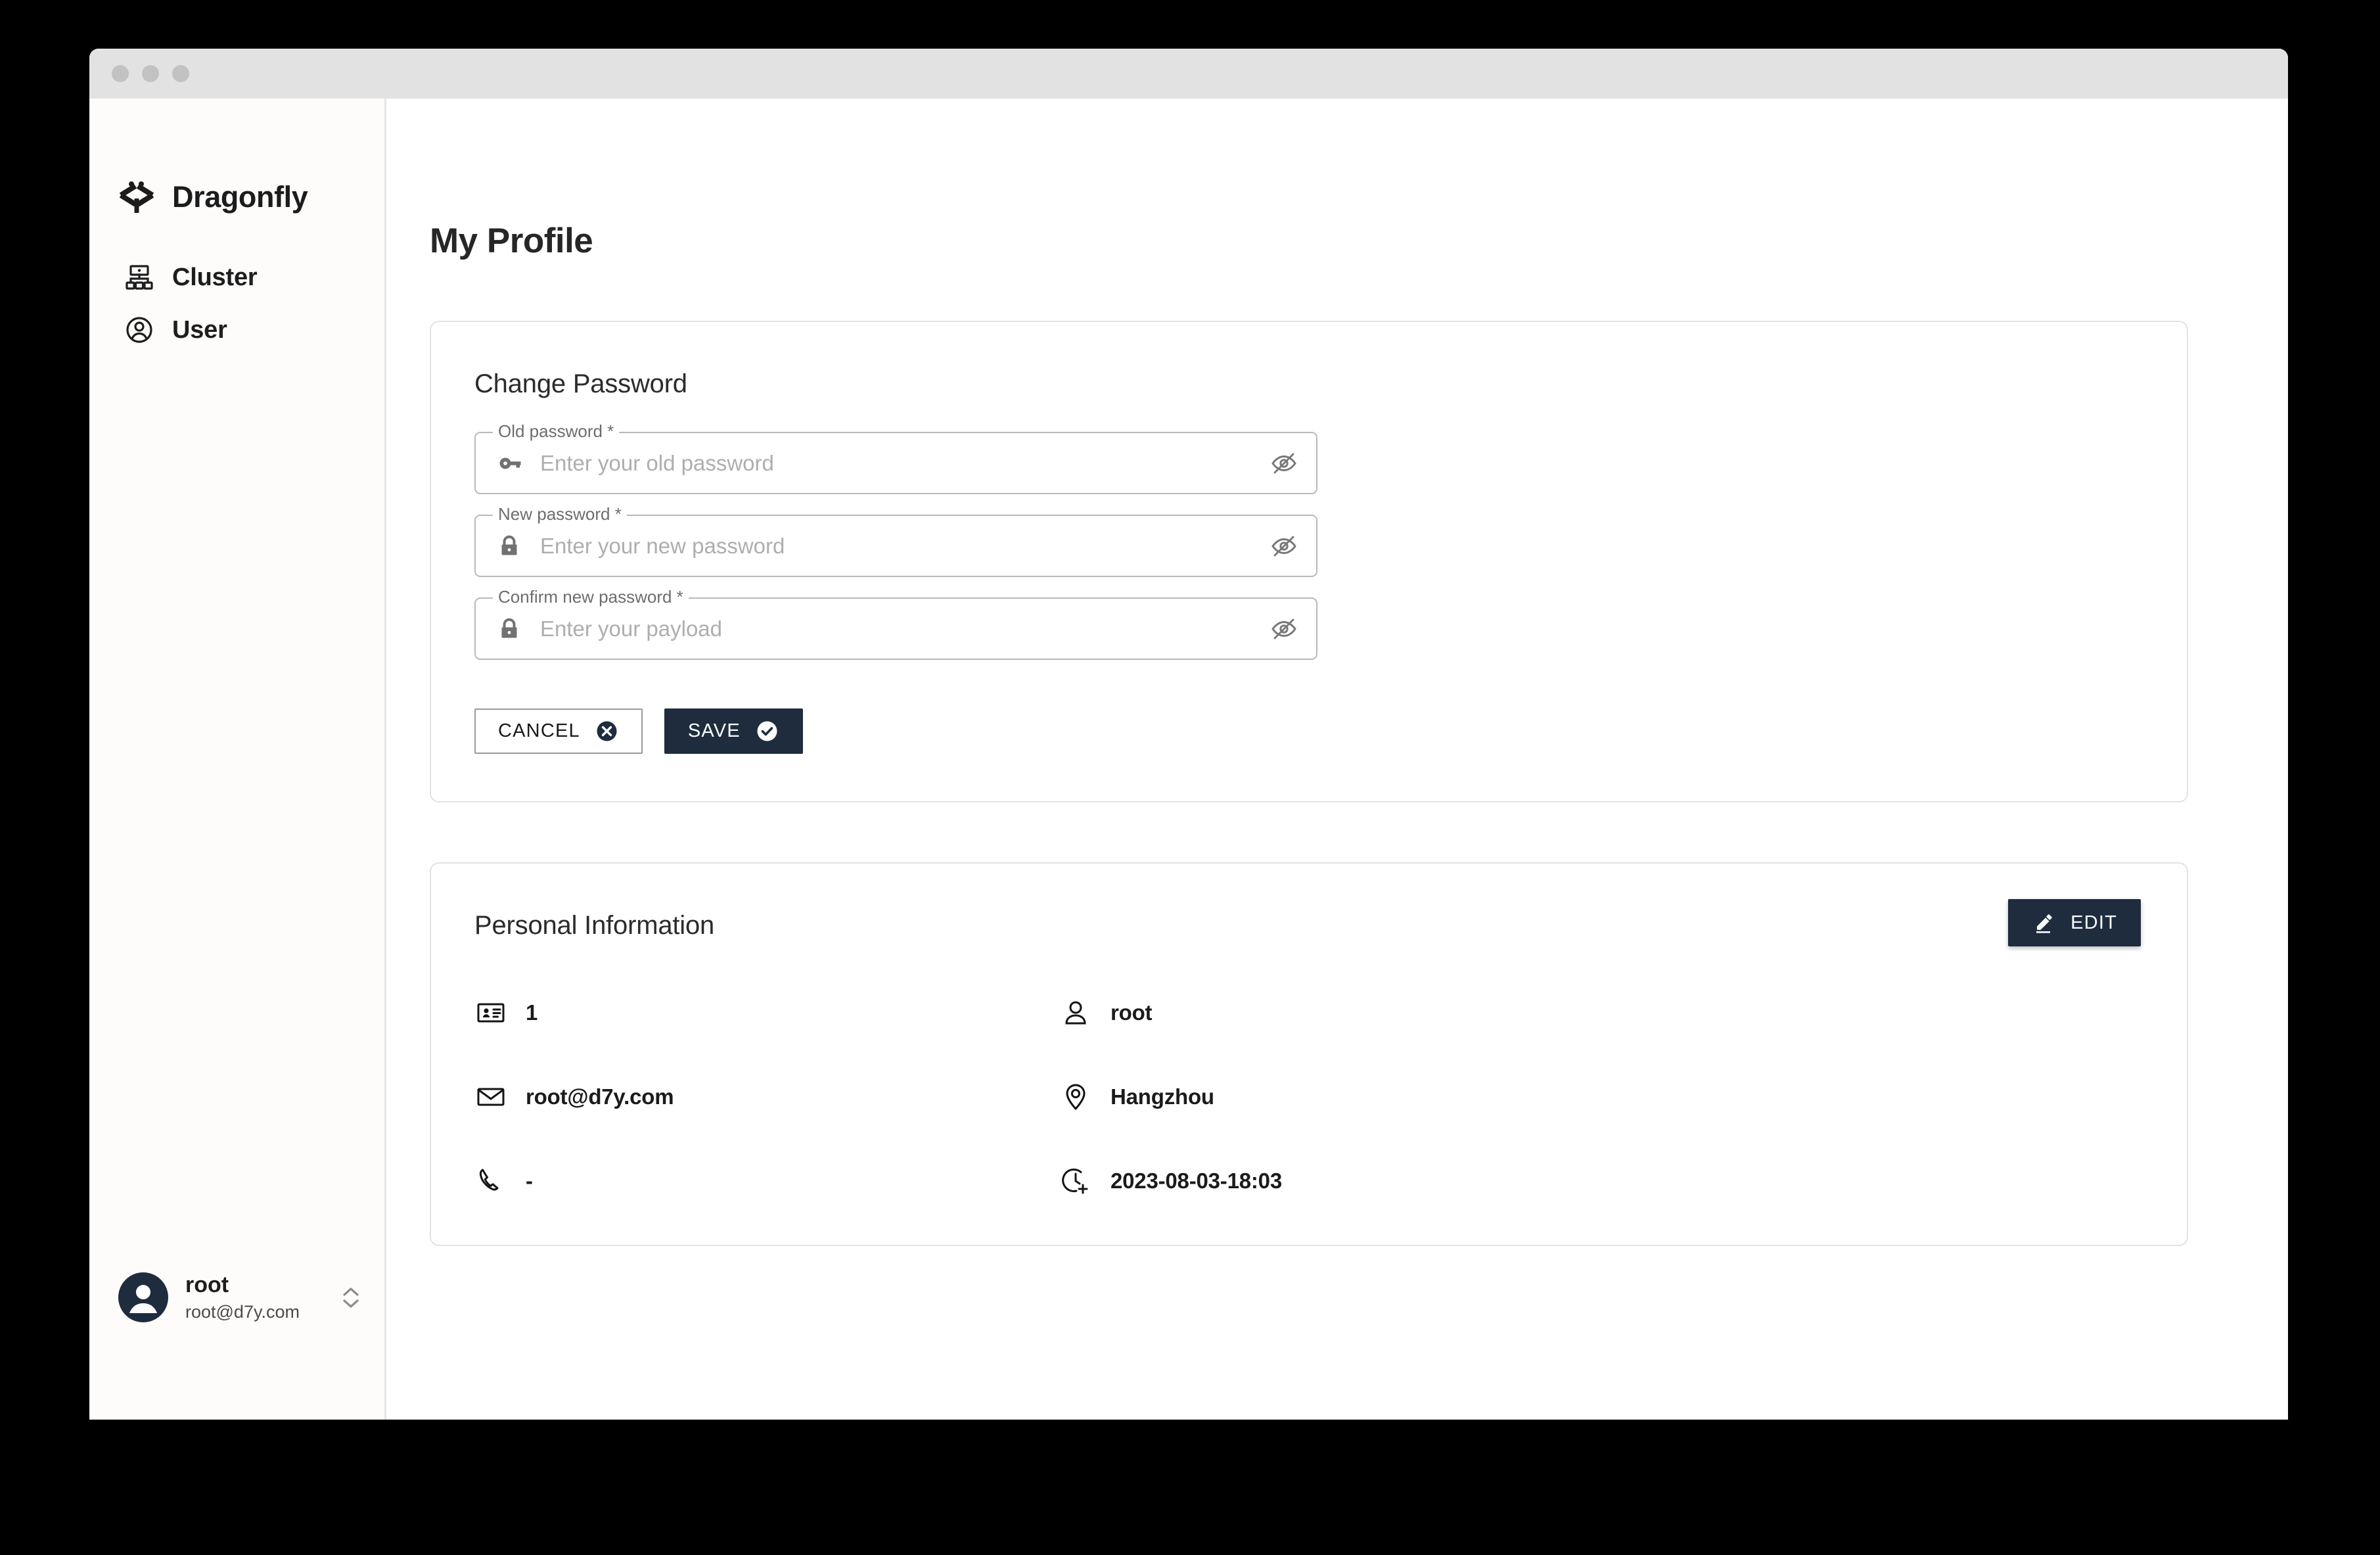 This screenshot has height=1555, width=2380. Describe the element at coordinates (896, 628) in the screenshot. I see `confirm-password-input` at that location.